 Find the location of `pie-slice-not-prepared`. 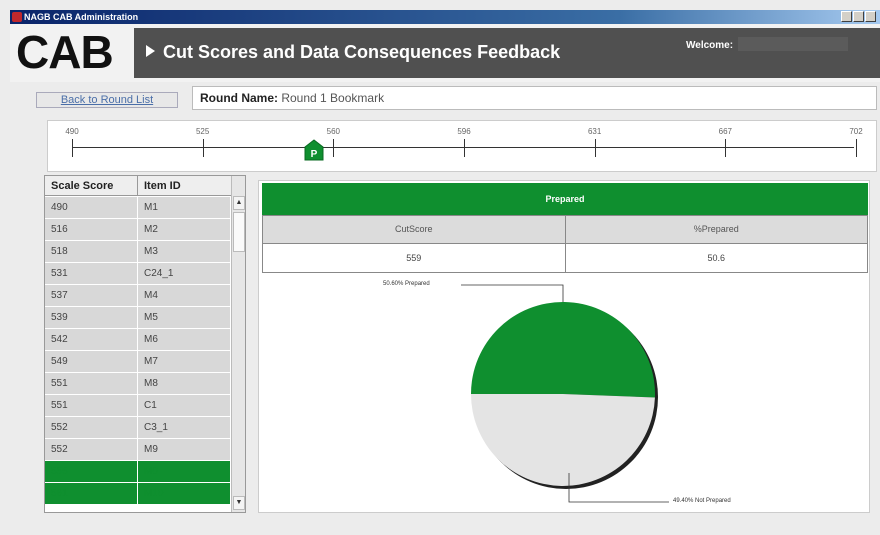

pie-slice-not-prepared is located at coordinates (563, 440).